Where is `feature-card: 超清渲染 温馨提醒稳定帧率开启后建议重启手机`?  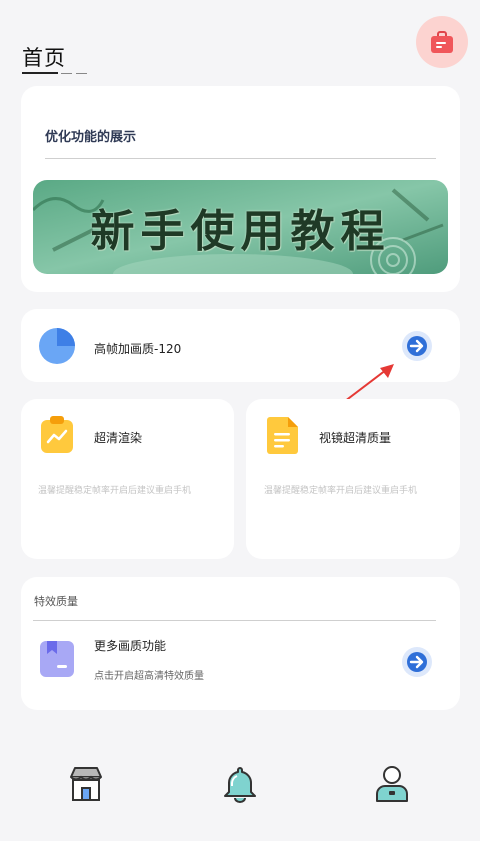 feature-card: 超清渲染 温馨提醒稳定帧率开启后建议重启手机 is located at coordinates (127, 479).